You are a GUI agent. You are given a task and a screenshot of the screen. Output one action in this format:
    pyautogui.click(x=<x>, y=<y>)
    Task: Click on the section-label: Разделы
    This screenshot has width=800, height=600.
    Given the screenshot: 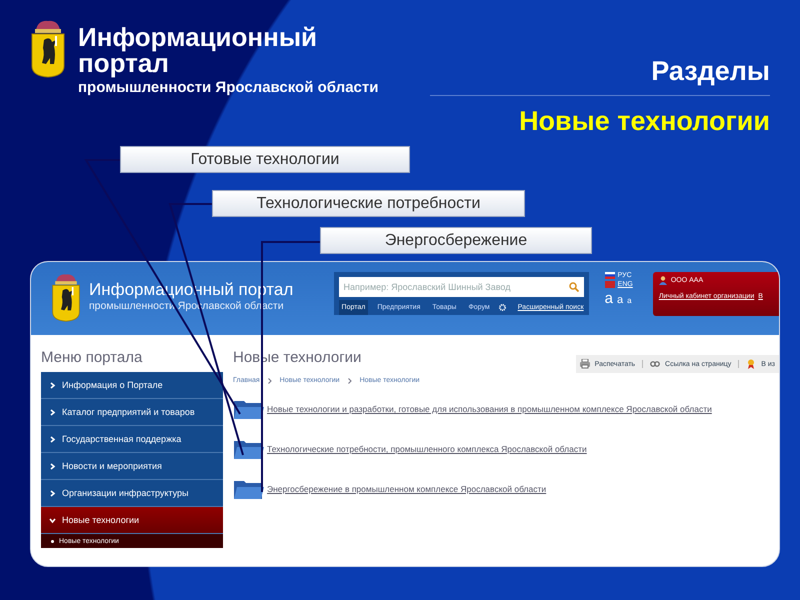 What is the action you would take?
    pyautogui.click(x=710, y=71)
    